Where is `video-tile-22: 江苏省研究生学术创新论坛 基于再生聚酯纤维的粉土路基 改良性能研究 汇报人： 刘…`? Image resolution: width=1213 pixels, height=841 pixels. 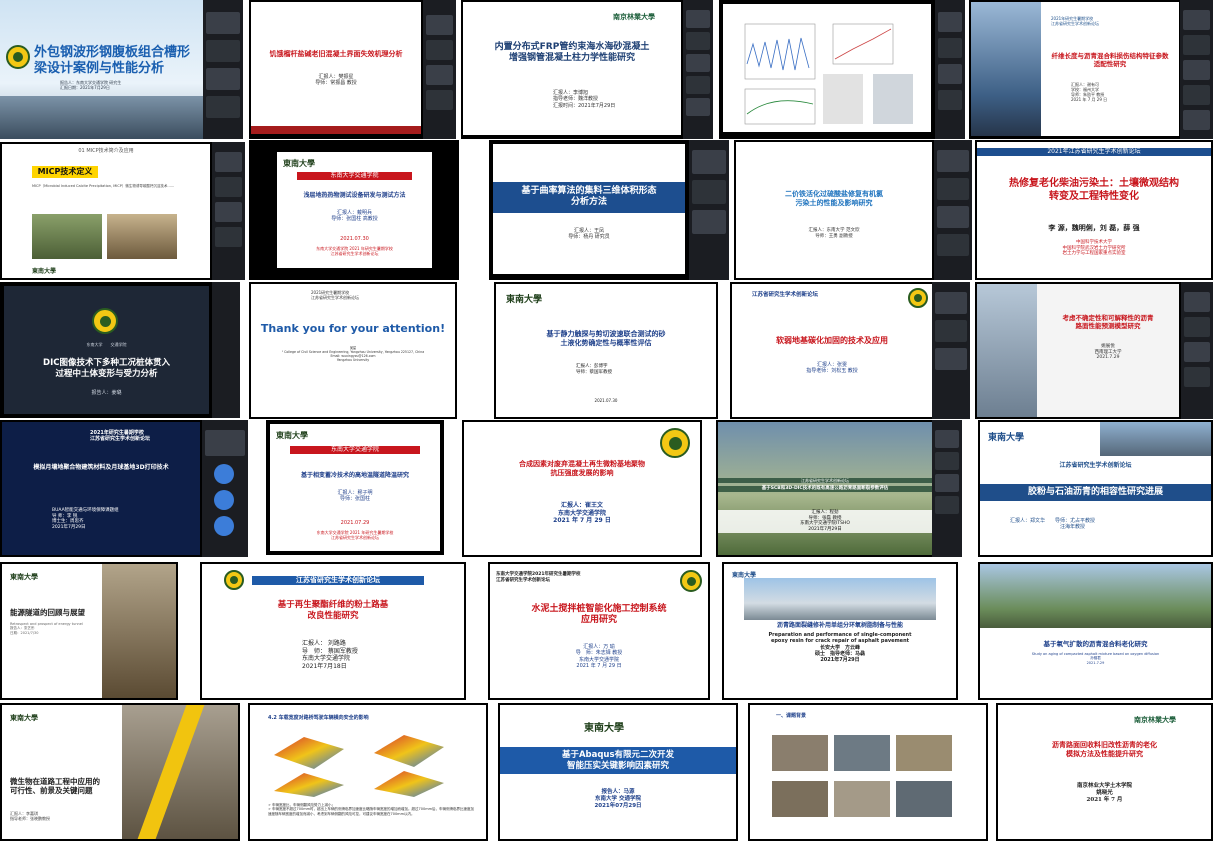 video-tile-22: 江苏省研究生学术创新论坛 基于再生聚酯纤维的粉土路基 改良性能研究 汇报人： 刘… is located at coordinates (333, 631).